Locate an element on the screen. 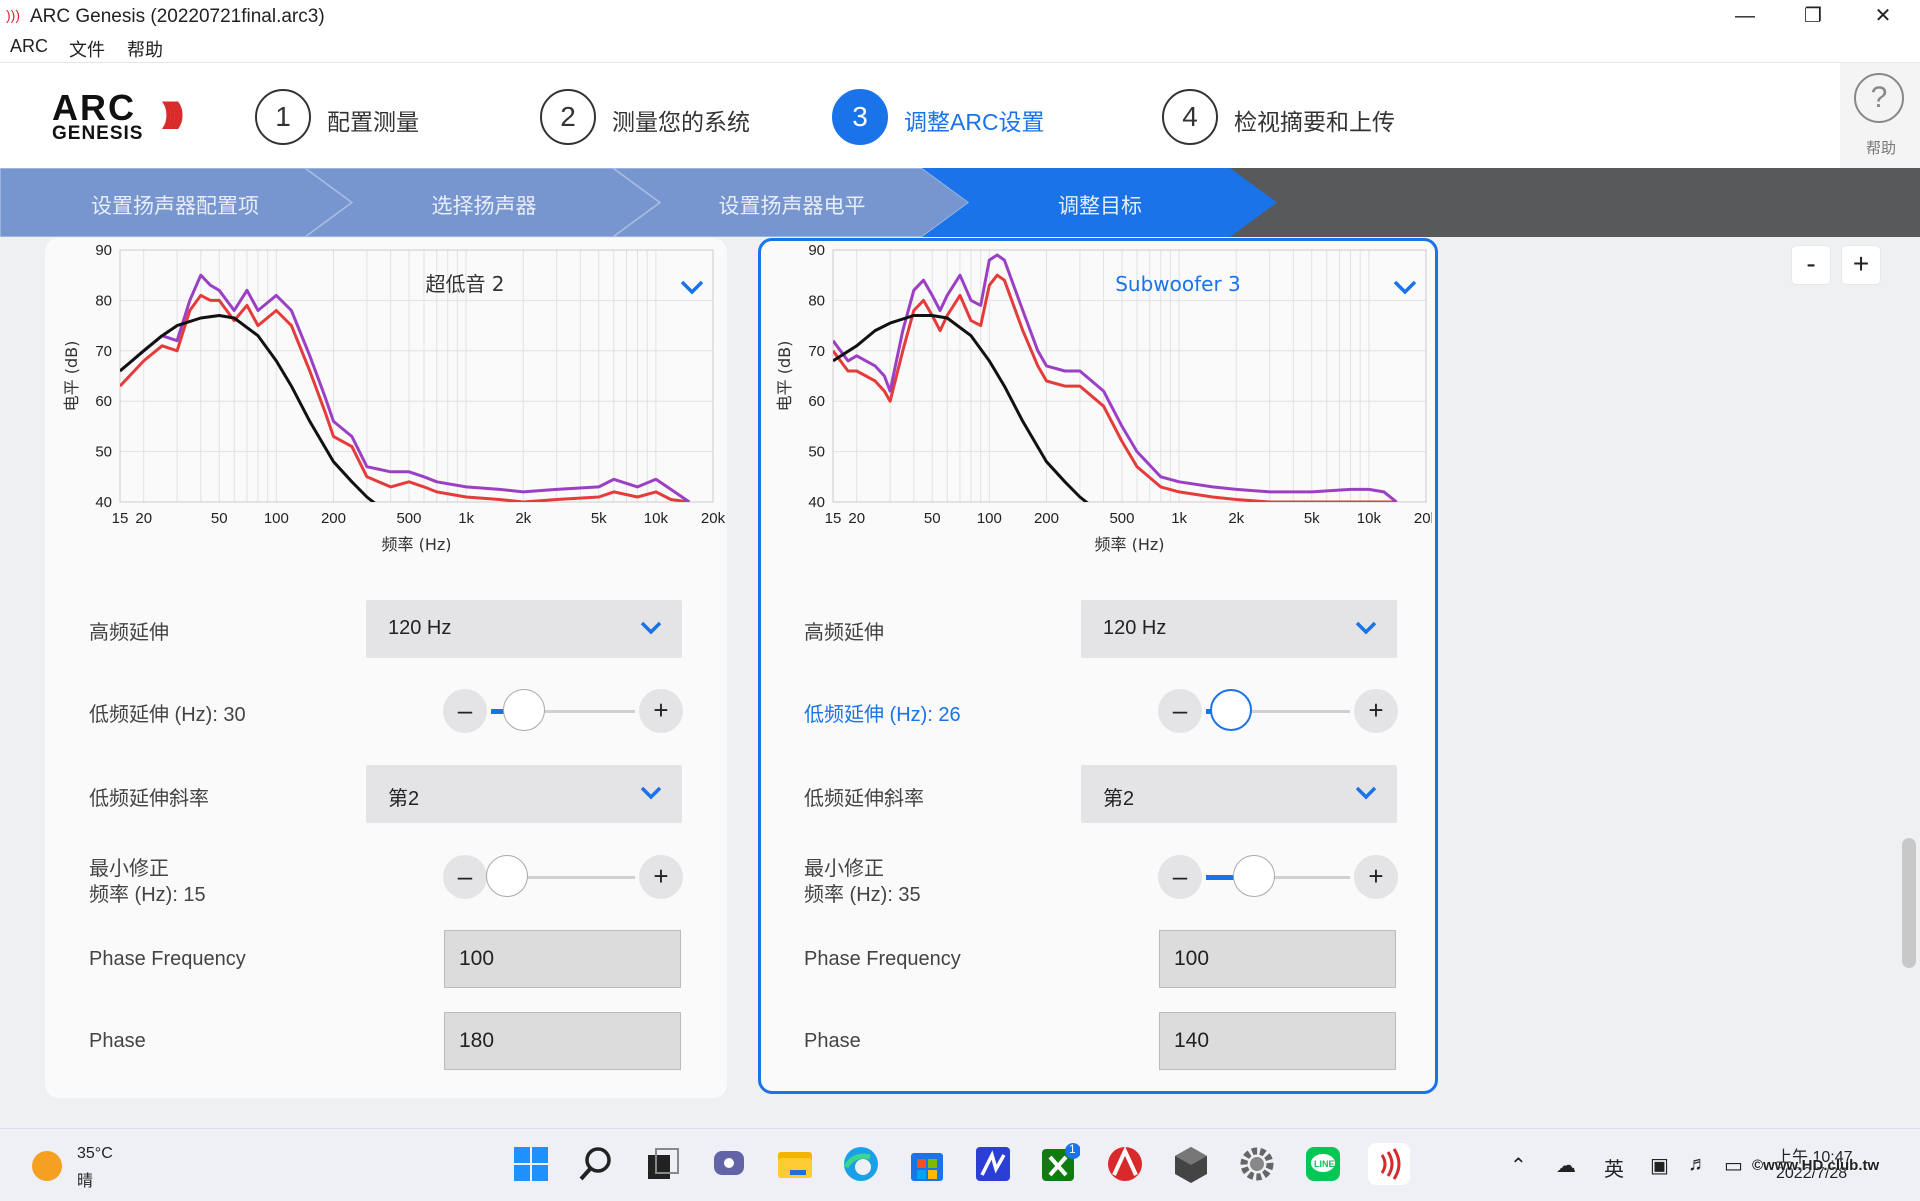 Image resolution: width=1920 pixels, height=1201 pixels. battery-icon: ▭ is located at coordinates (1733, 1165).